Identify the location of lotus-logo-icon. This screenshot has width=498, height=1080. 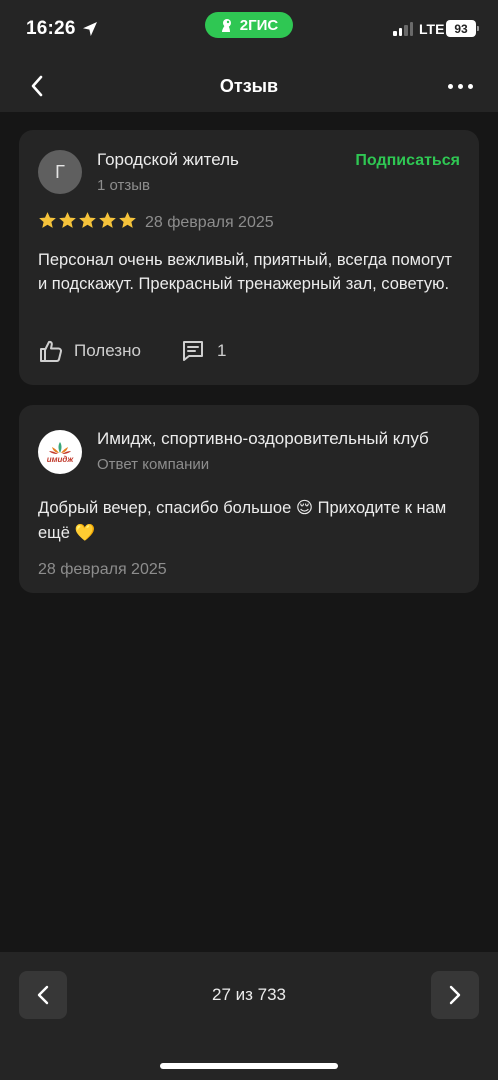
(60, 447).